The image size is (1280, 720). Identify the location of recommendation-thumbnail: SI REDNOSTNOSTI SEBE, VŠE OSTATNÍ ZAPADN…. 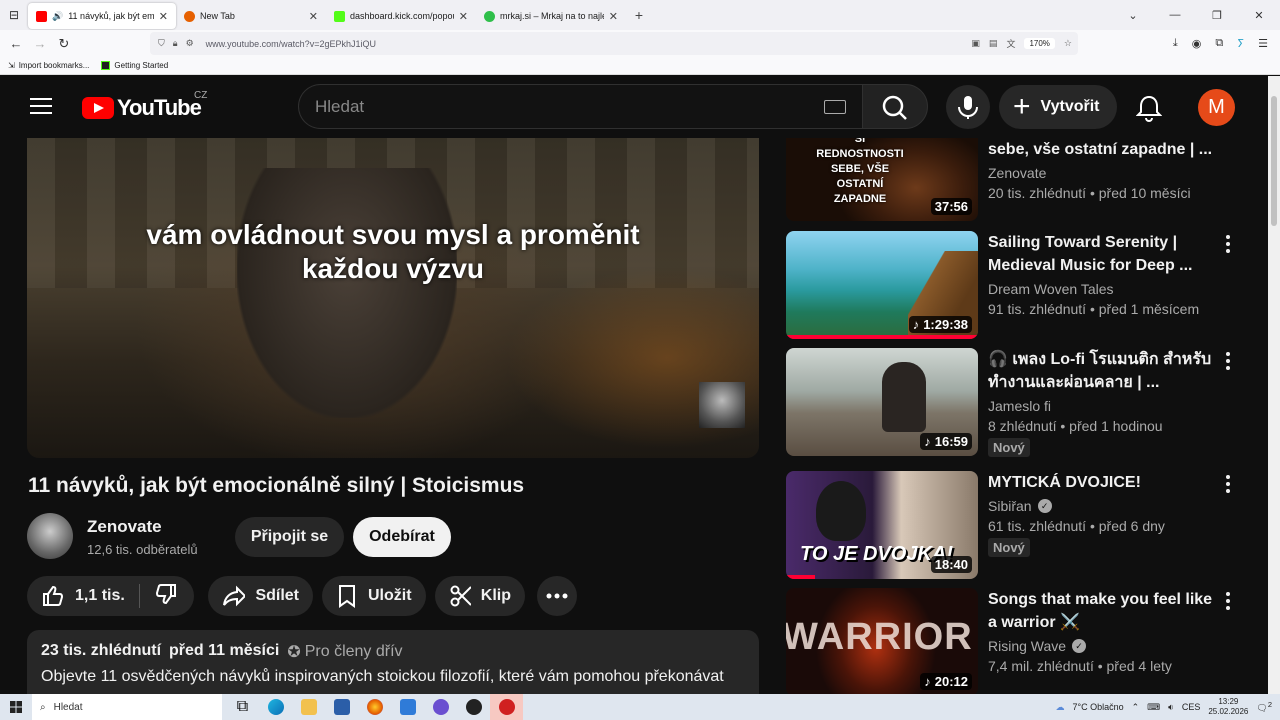
(882, 179).